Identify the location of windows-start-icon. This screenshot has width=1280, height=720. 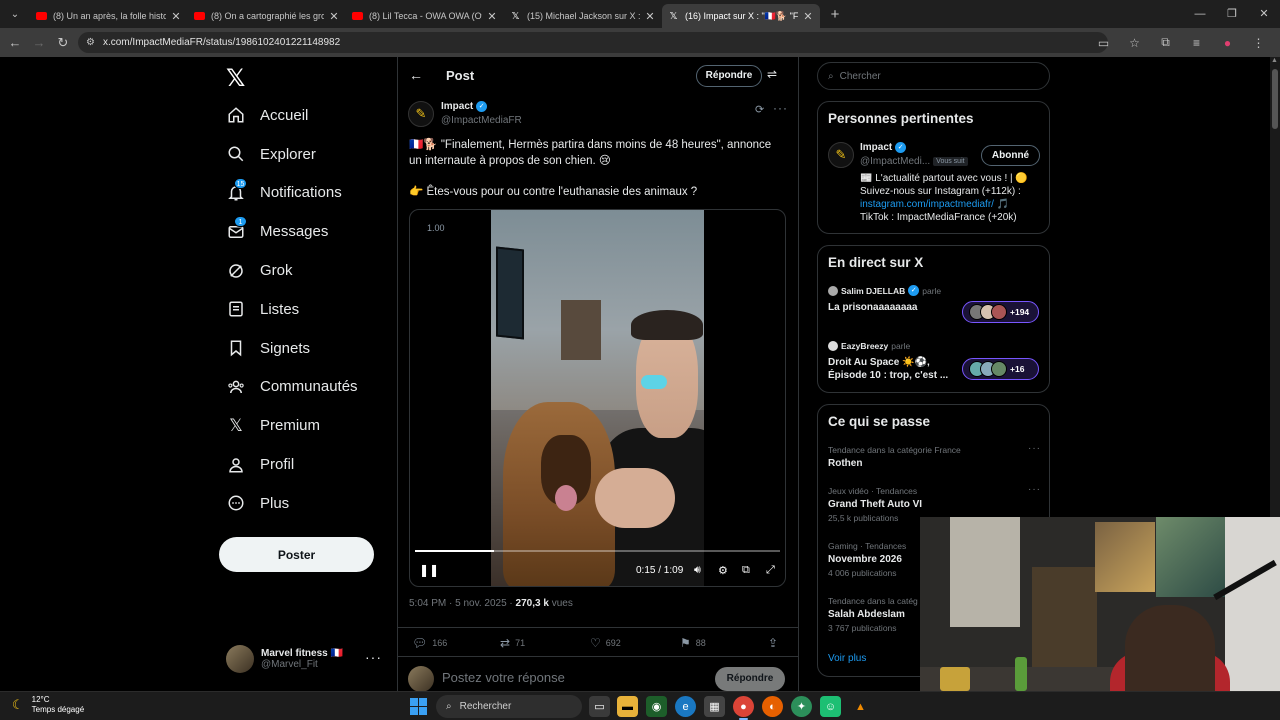
(418, 706).